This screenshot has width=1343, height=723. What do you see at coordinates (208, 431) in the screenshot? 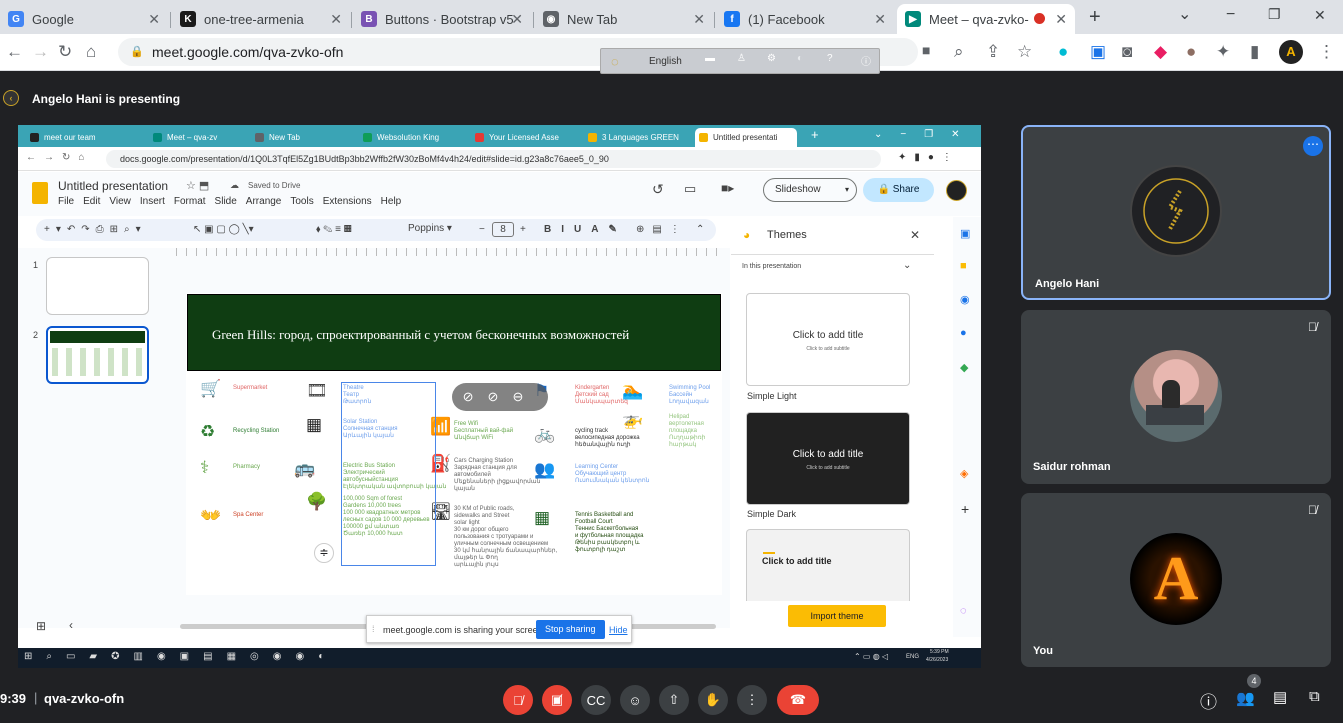
I see `item-icon-left-2: ♻` at bounding box center [208, 431].